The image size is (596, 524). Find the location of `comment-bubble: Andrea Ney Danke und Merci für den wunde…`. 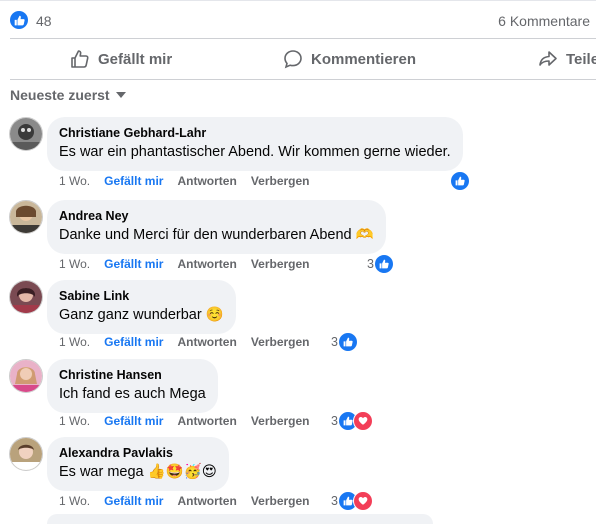

comment-bubble: Andrea Ney Danke und Merci für den wunde… is located at coordinates (216, 227).